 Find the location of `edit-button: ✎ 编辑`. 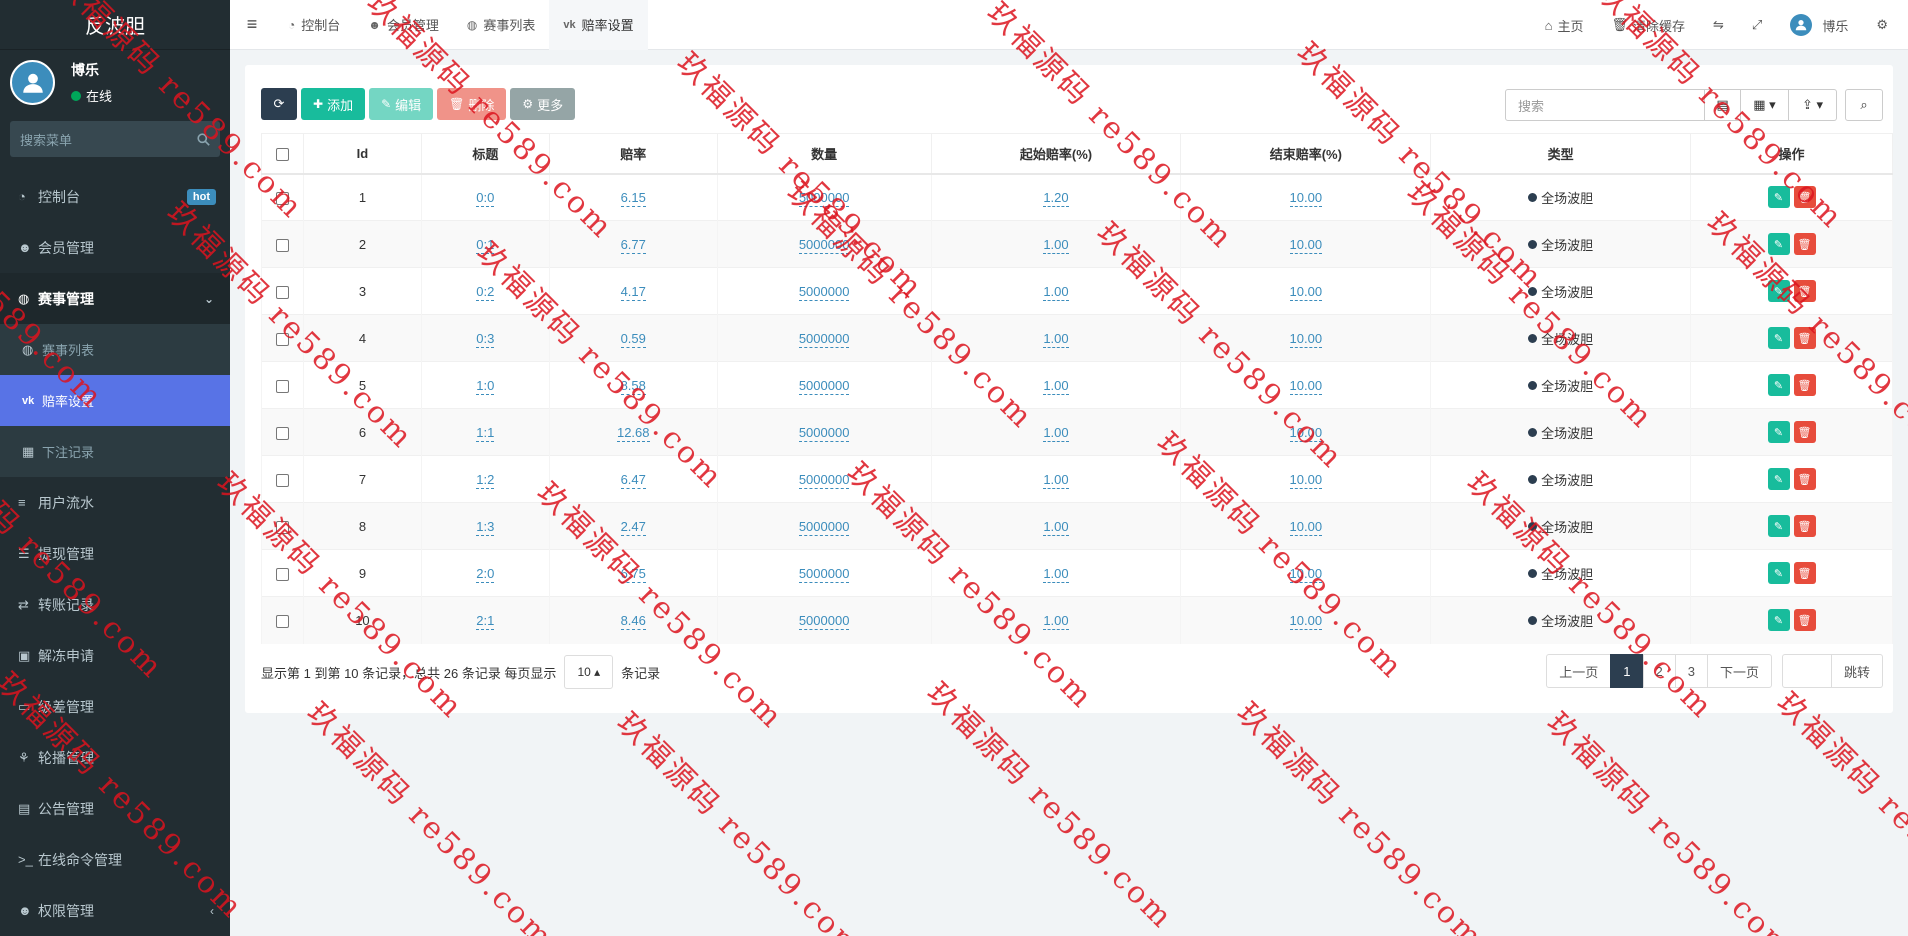

edit-button: ✎ 编辑 is located at coordinates (401, 104).